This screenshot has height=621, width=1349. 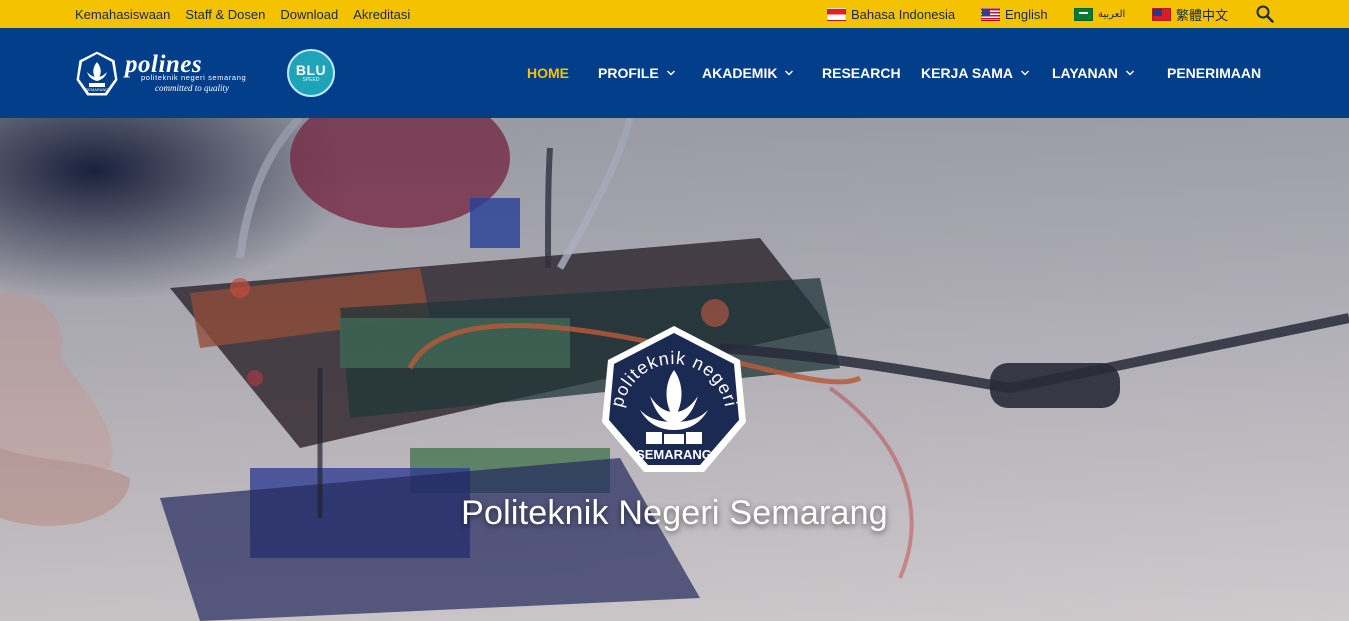 I want to click on link-akreditasi: Akreditasi, so click(x=381, y=14).